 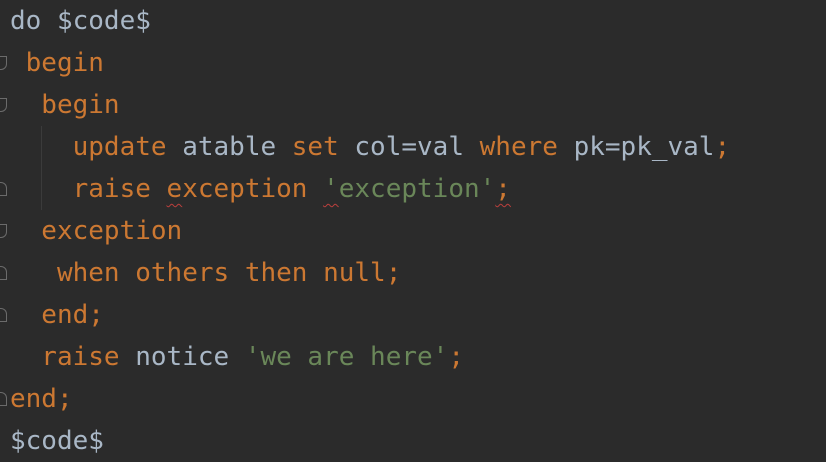 I want to click on code-token: set, so click(x=315, y=147).